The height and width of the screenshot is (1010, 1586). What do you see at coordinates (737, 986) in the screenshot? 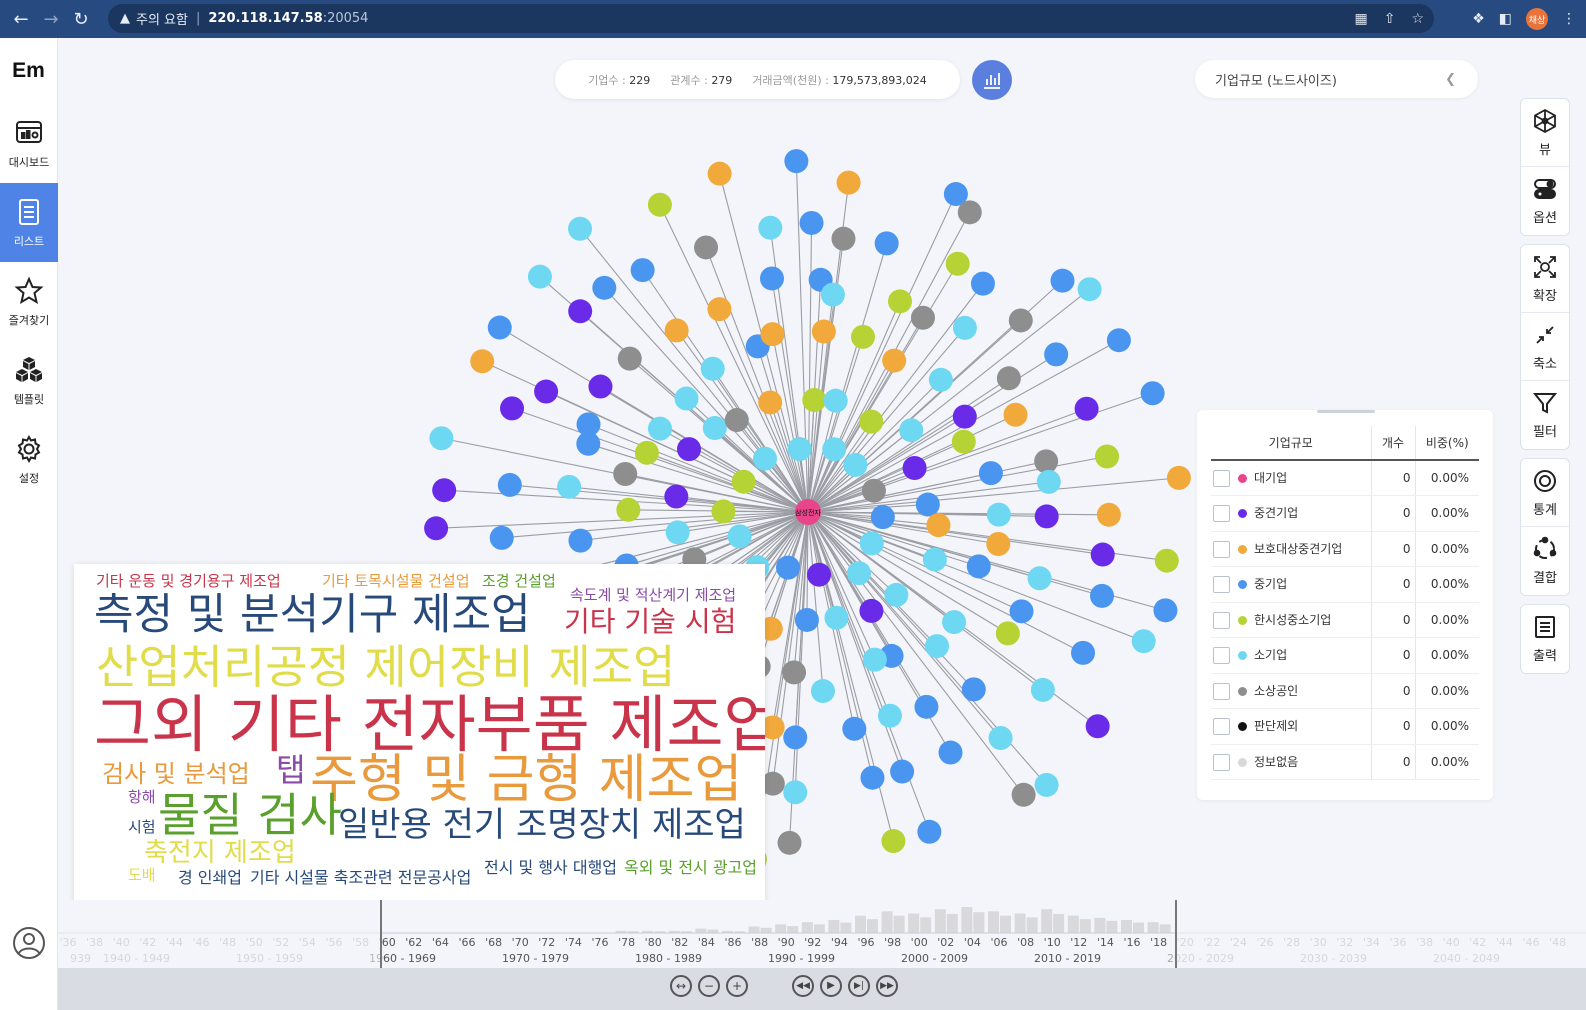
I see `zoom-in-button: +` at bounding box center [737, 986].